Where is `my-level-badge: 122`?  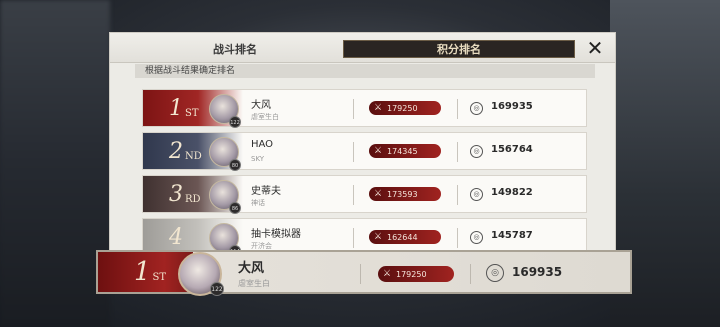 my-level-badge: 122 is located at coordinates (217, 289).